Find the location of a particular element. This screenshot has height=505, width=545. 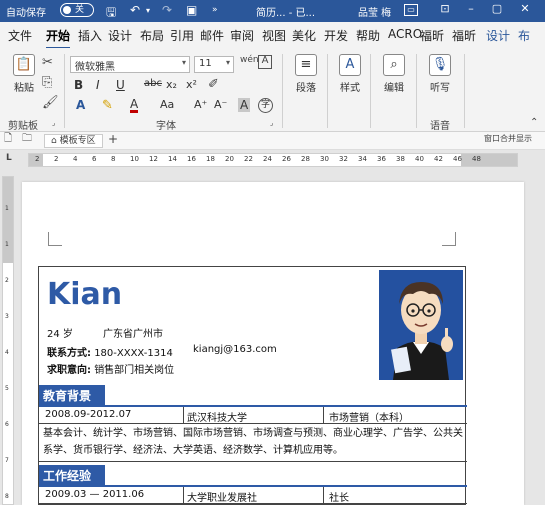

profile-photo is located at coordinates (421, 325).